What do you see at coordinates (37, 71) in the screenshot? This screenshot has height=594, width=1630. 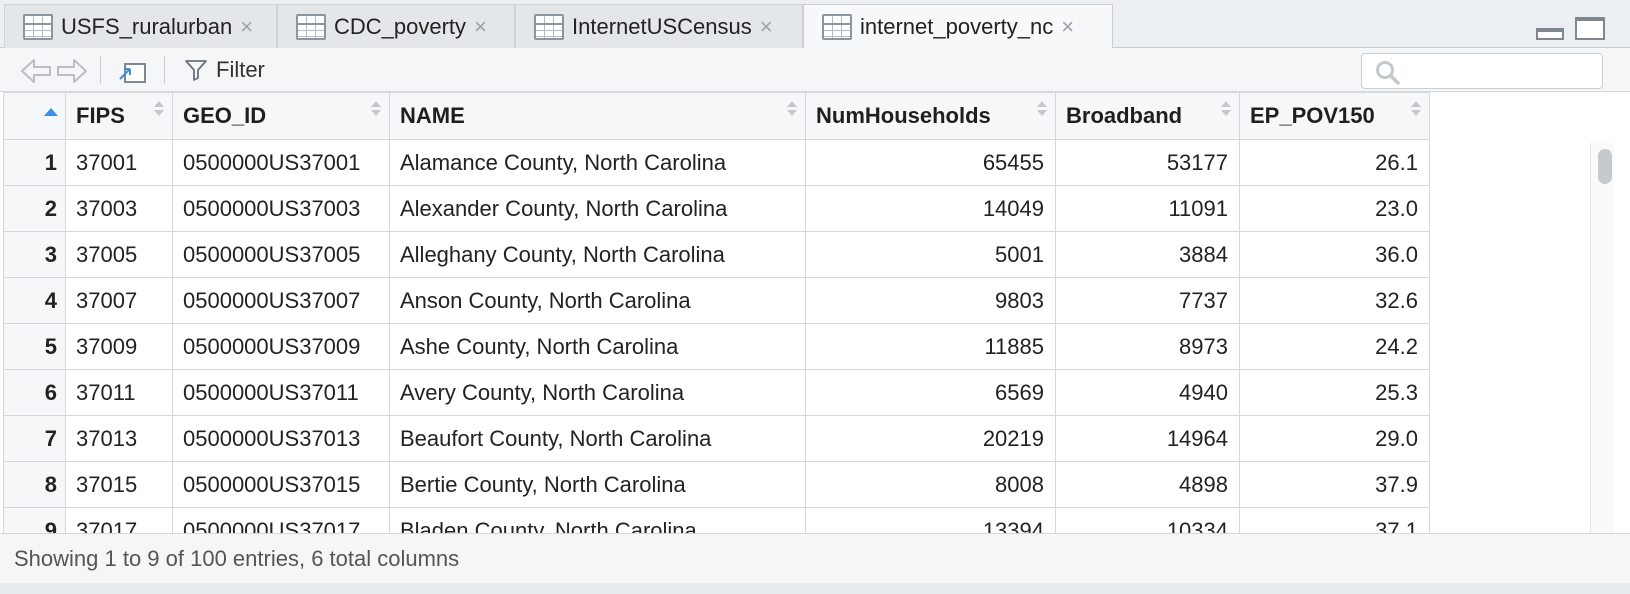 I see `back-arrow-icon` at bounding box center [37, 71].